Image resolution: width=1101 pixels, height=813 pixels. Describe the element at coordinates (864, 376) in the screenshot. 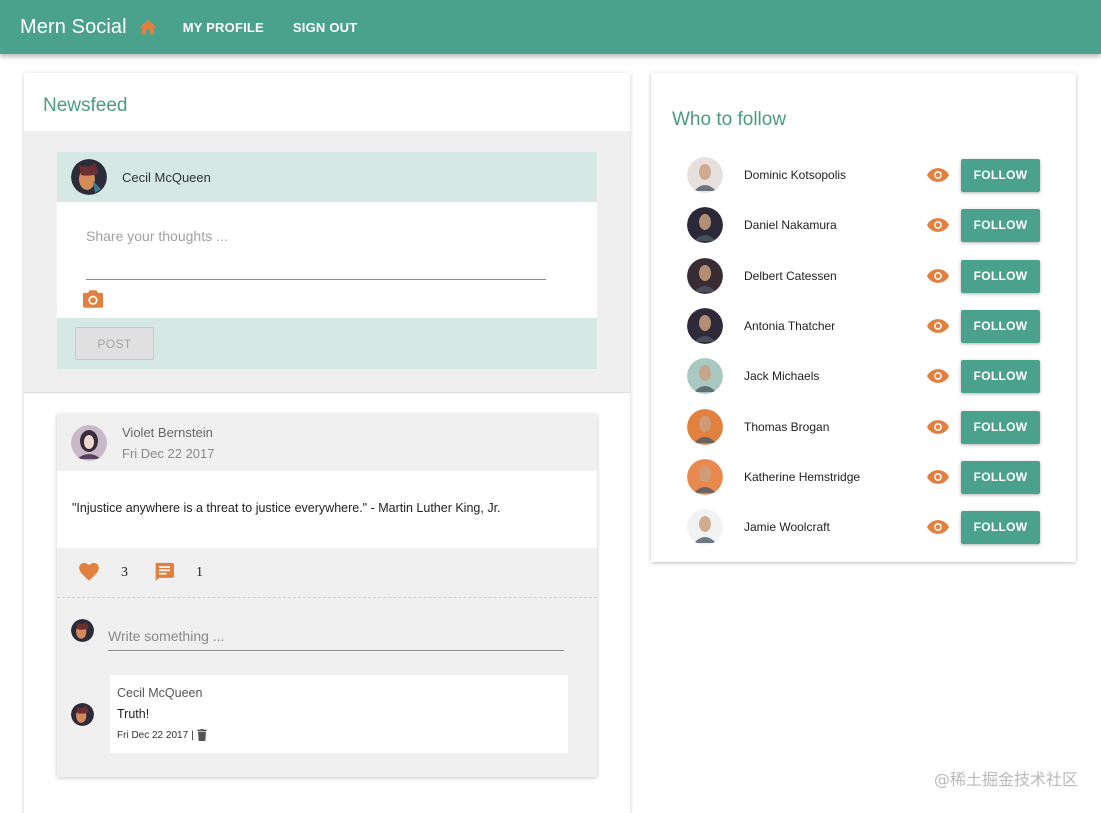

I see `follow-item: Jack Michaels FOLLOW` at that location.